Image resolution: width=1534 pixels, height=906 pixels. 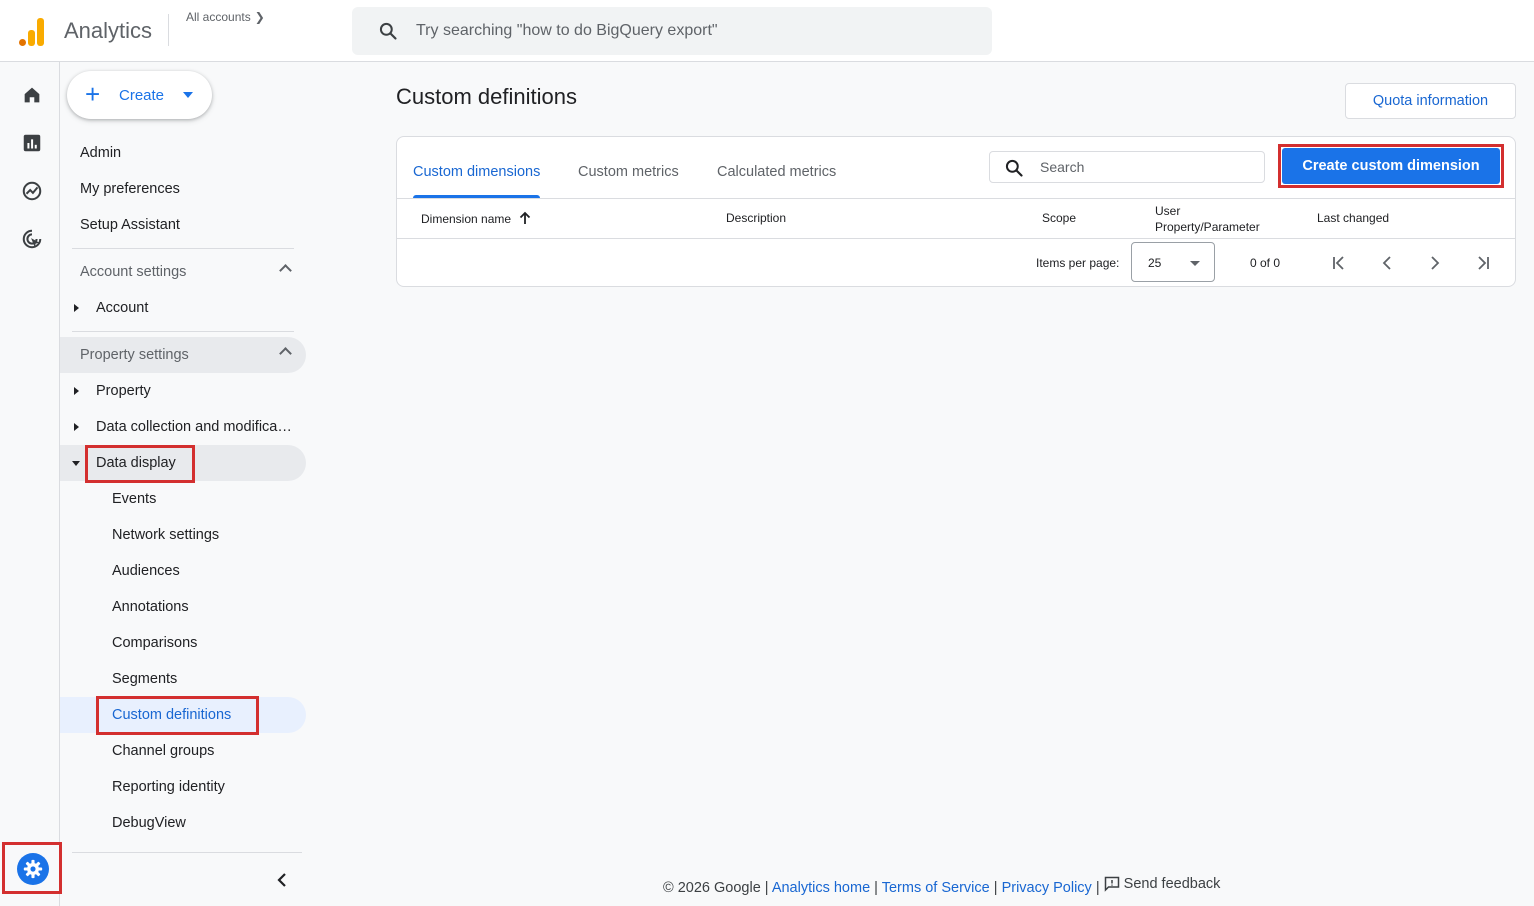 What do you see at coordinates (218, 17) in the screenshot?
I see `all-accounts-label: All accounts` at bounding box center [218, 17].